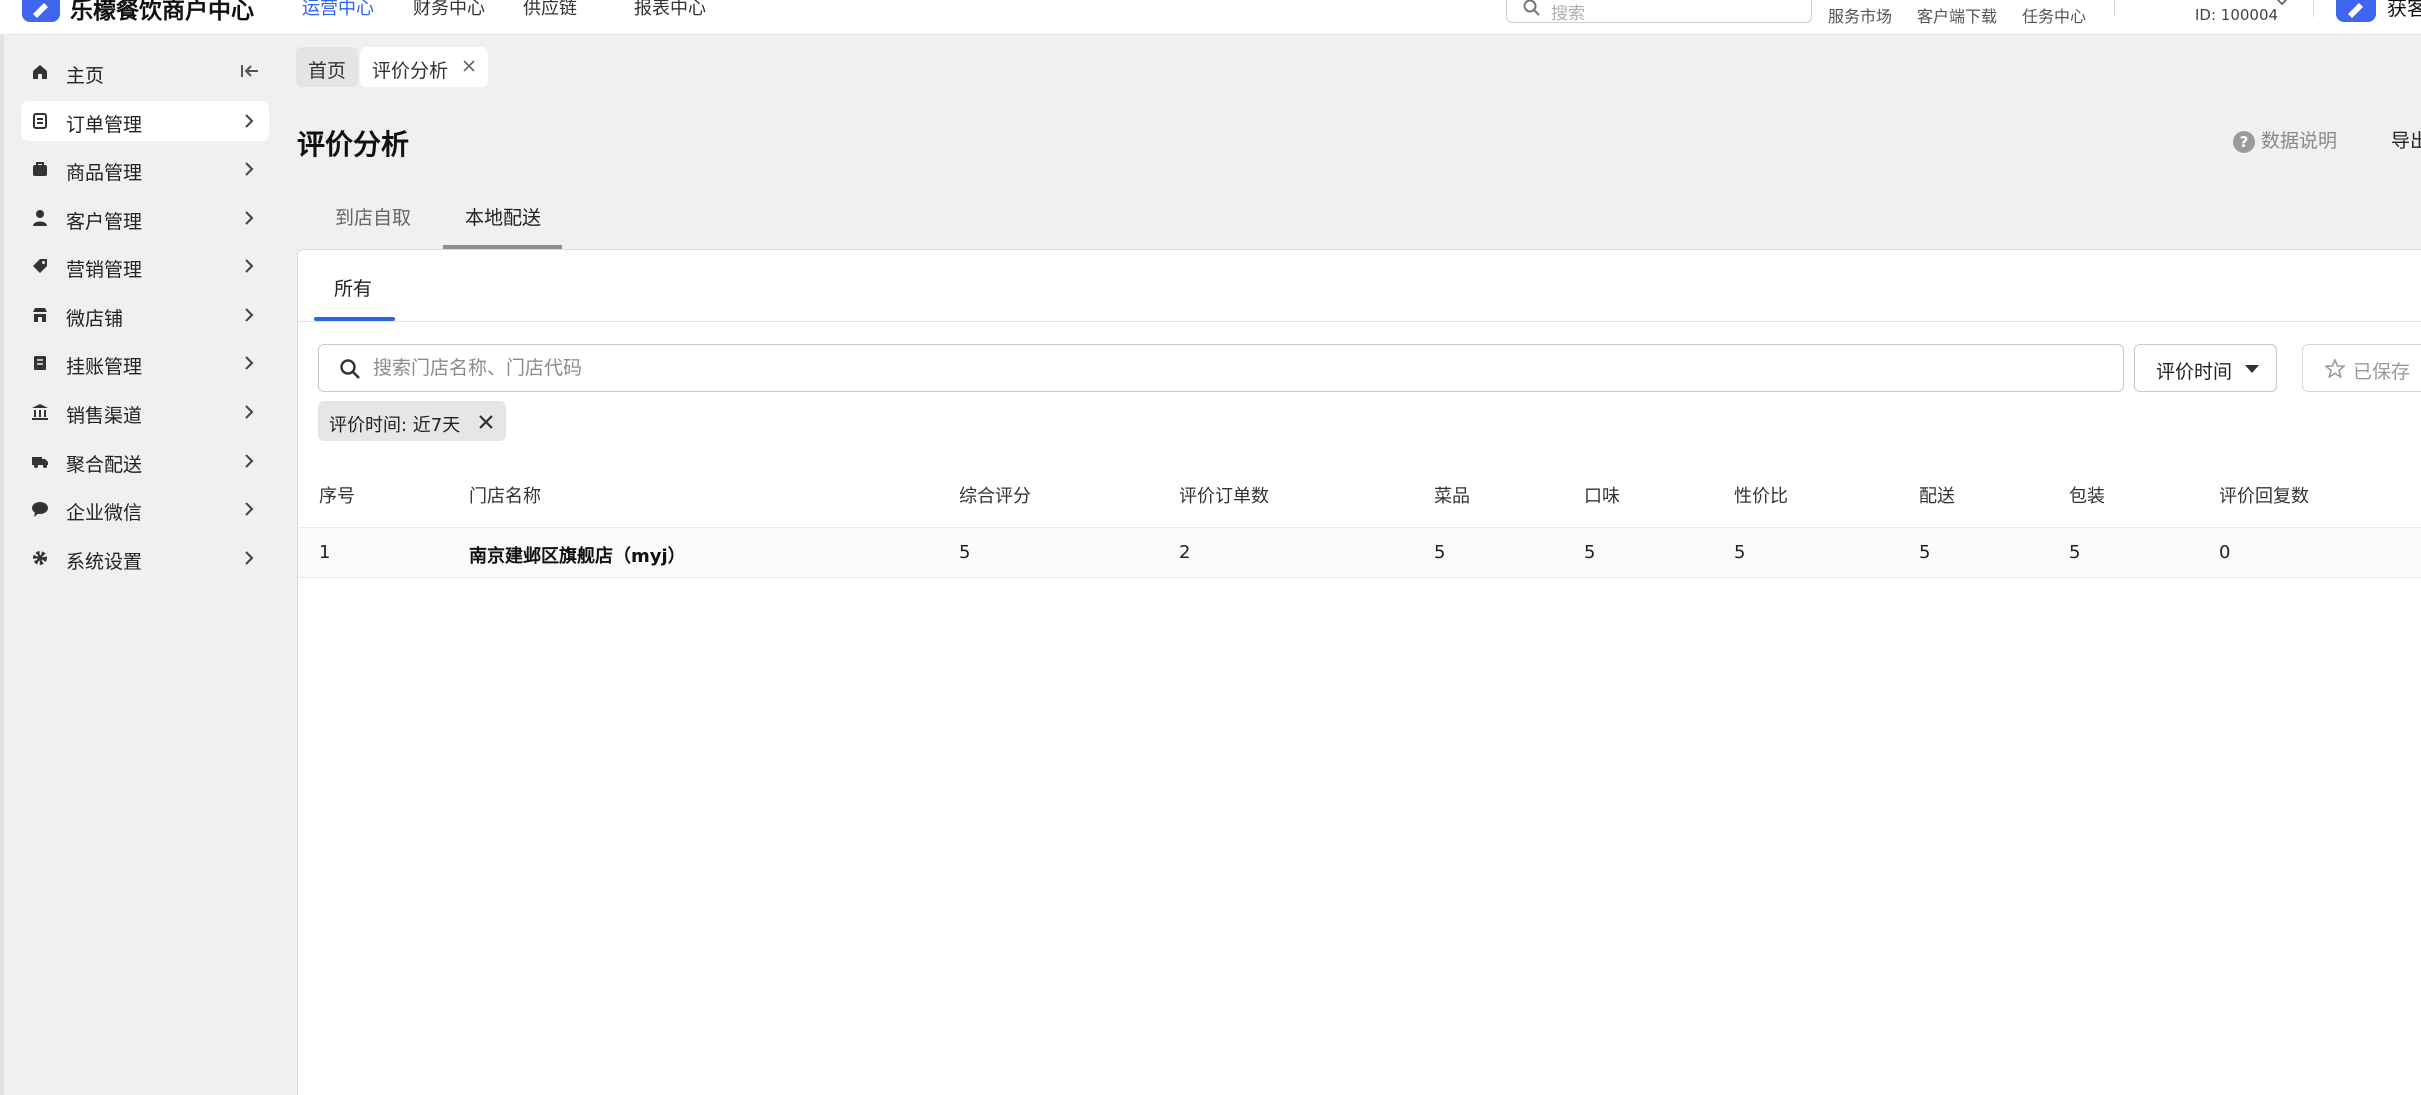  I want to click on sidebar-item-ledger: 挂账管理, so click(145, 363).